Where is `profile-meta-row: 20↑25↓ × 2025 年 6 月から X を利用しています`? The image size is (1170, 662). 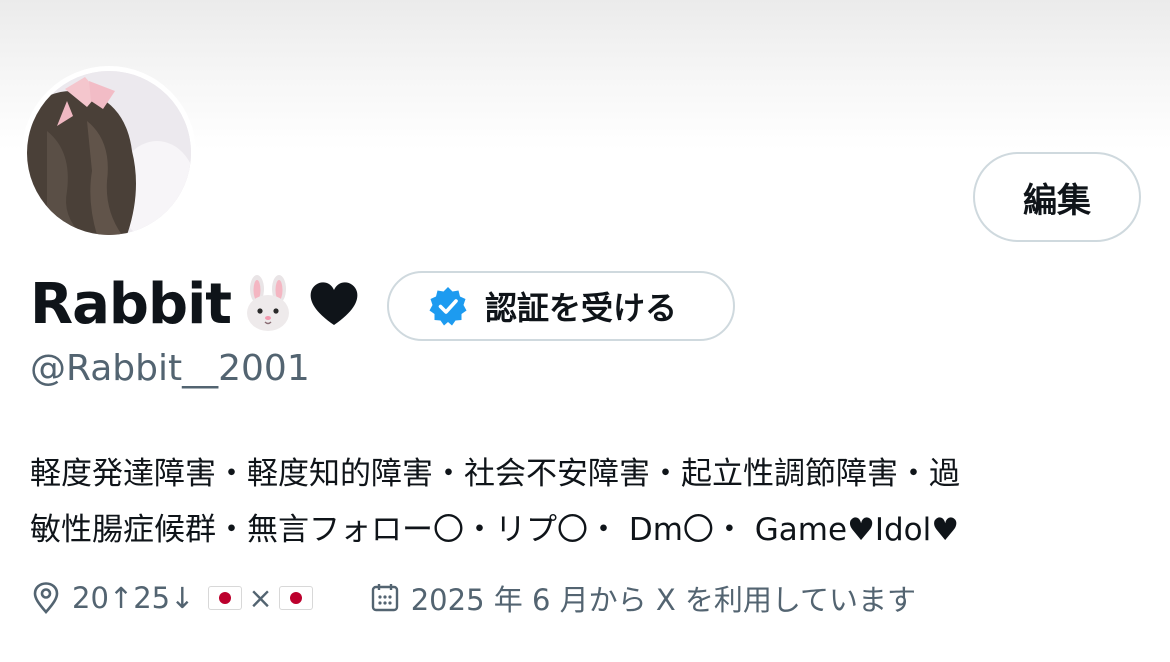 profile-meta-row: 20↑25↓ × 2025 年 6 月から X を利用しています is located at coordinates (473, 598).